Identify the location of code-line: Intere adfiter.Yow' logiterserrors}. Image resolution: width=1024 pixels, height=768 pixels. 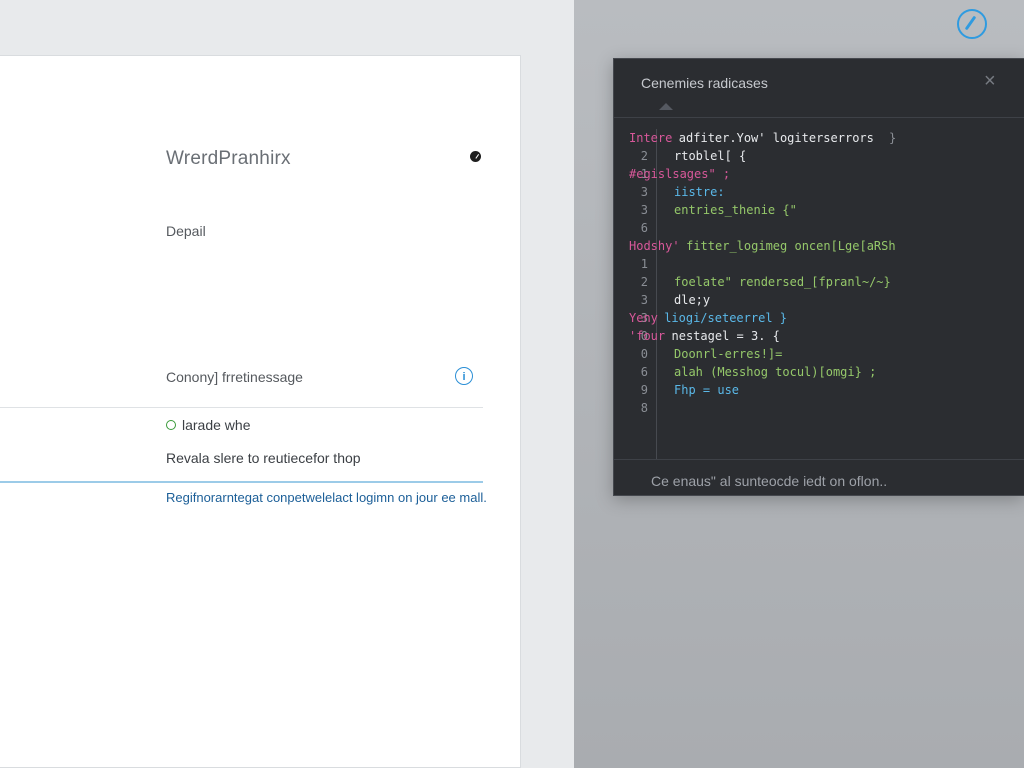
(819, 138).